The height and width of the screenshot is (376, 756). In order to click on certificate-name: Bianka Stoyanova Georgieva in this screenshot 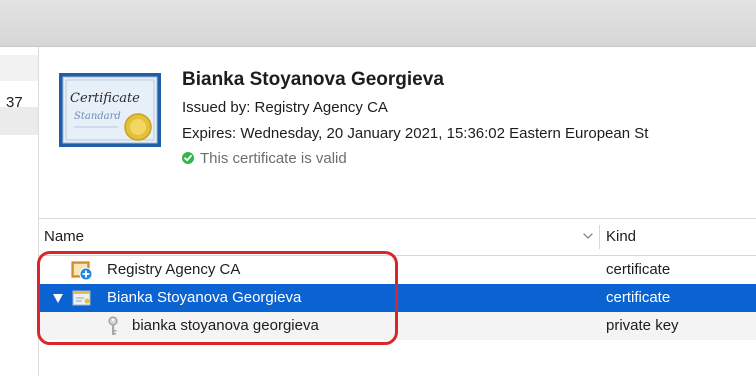, I will do `click(313, 79)`.